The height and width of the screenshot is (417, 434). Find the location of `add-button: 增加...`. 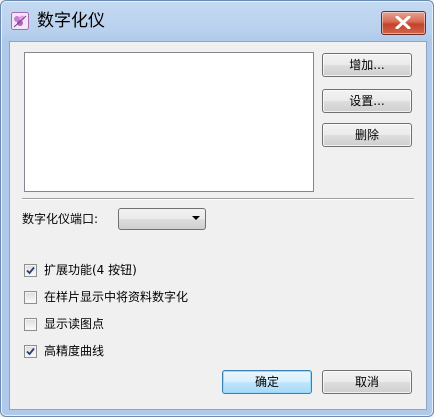

add-button: 增加... is located at coordinates (367, 65).